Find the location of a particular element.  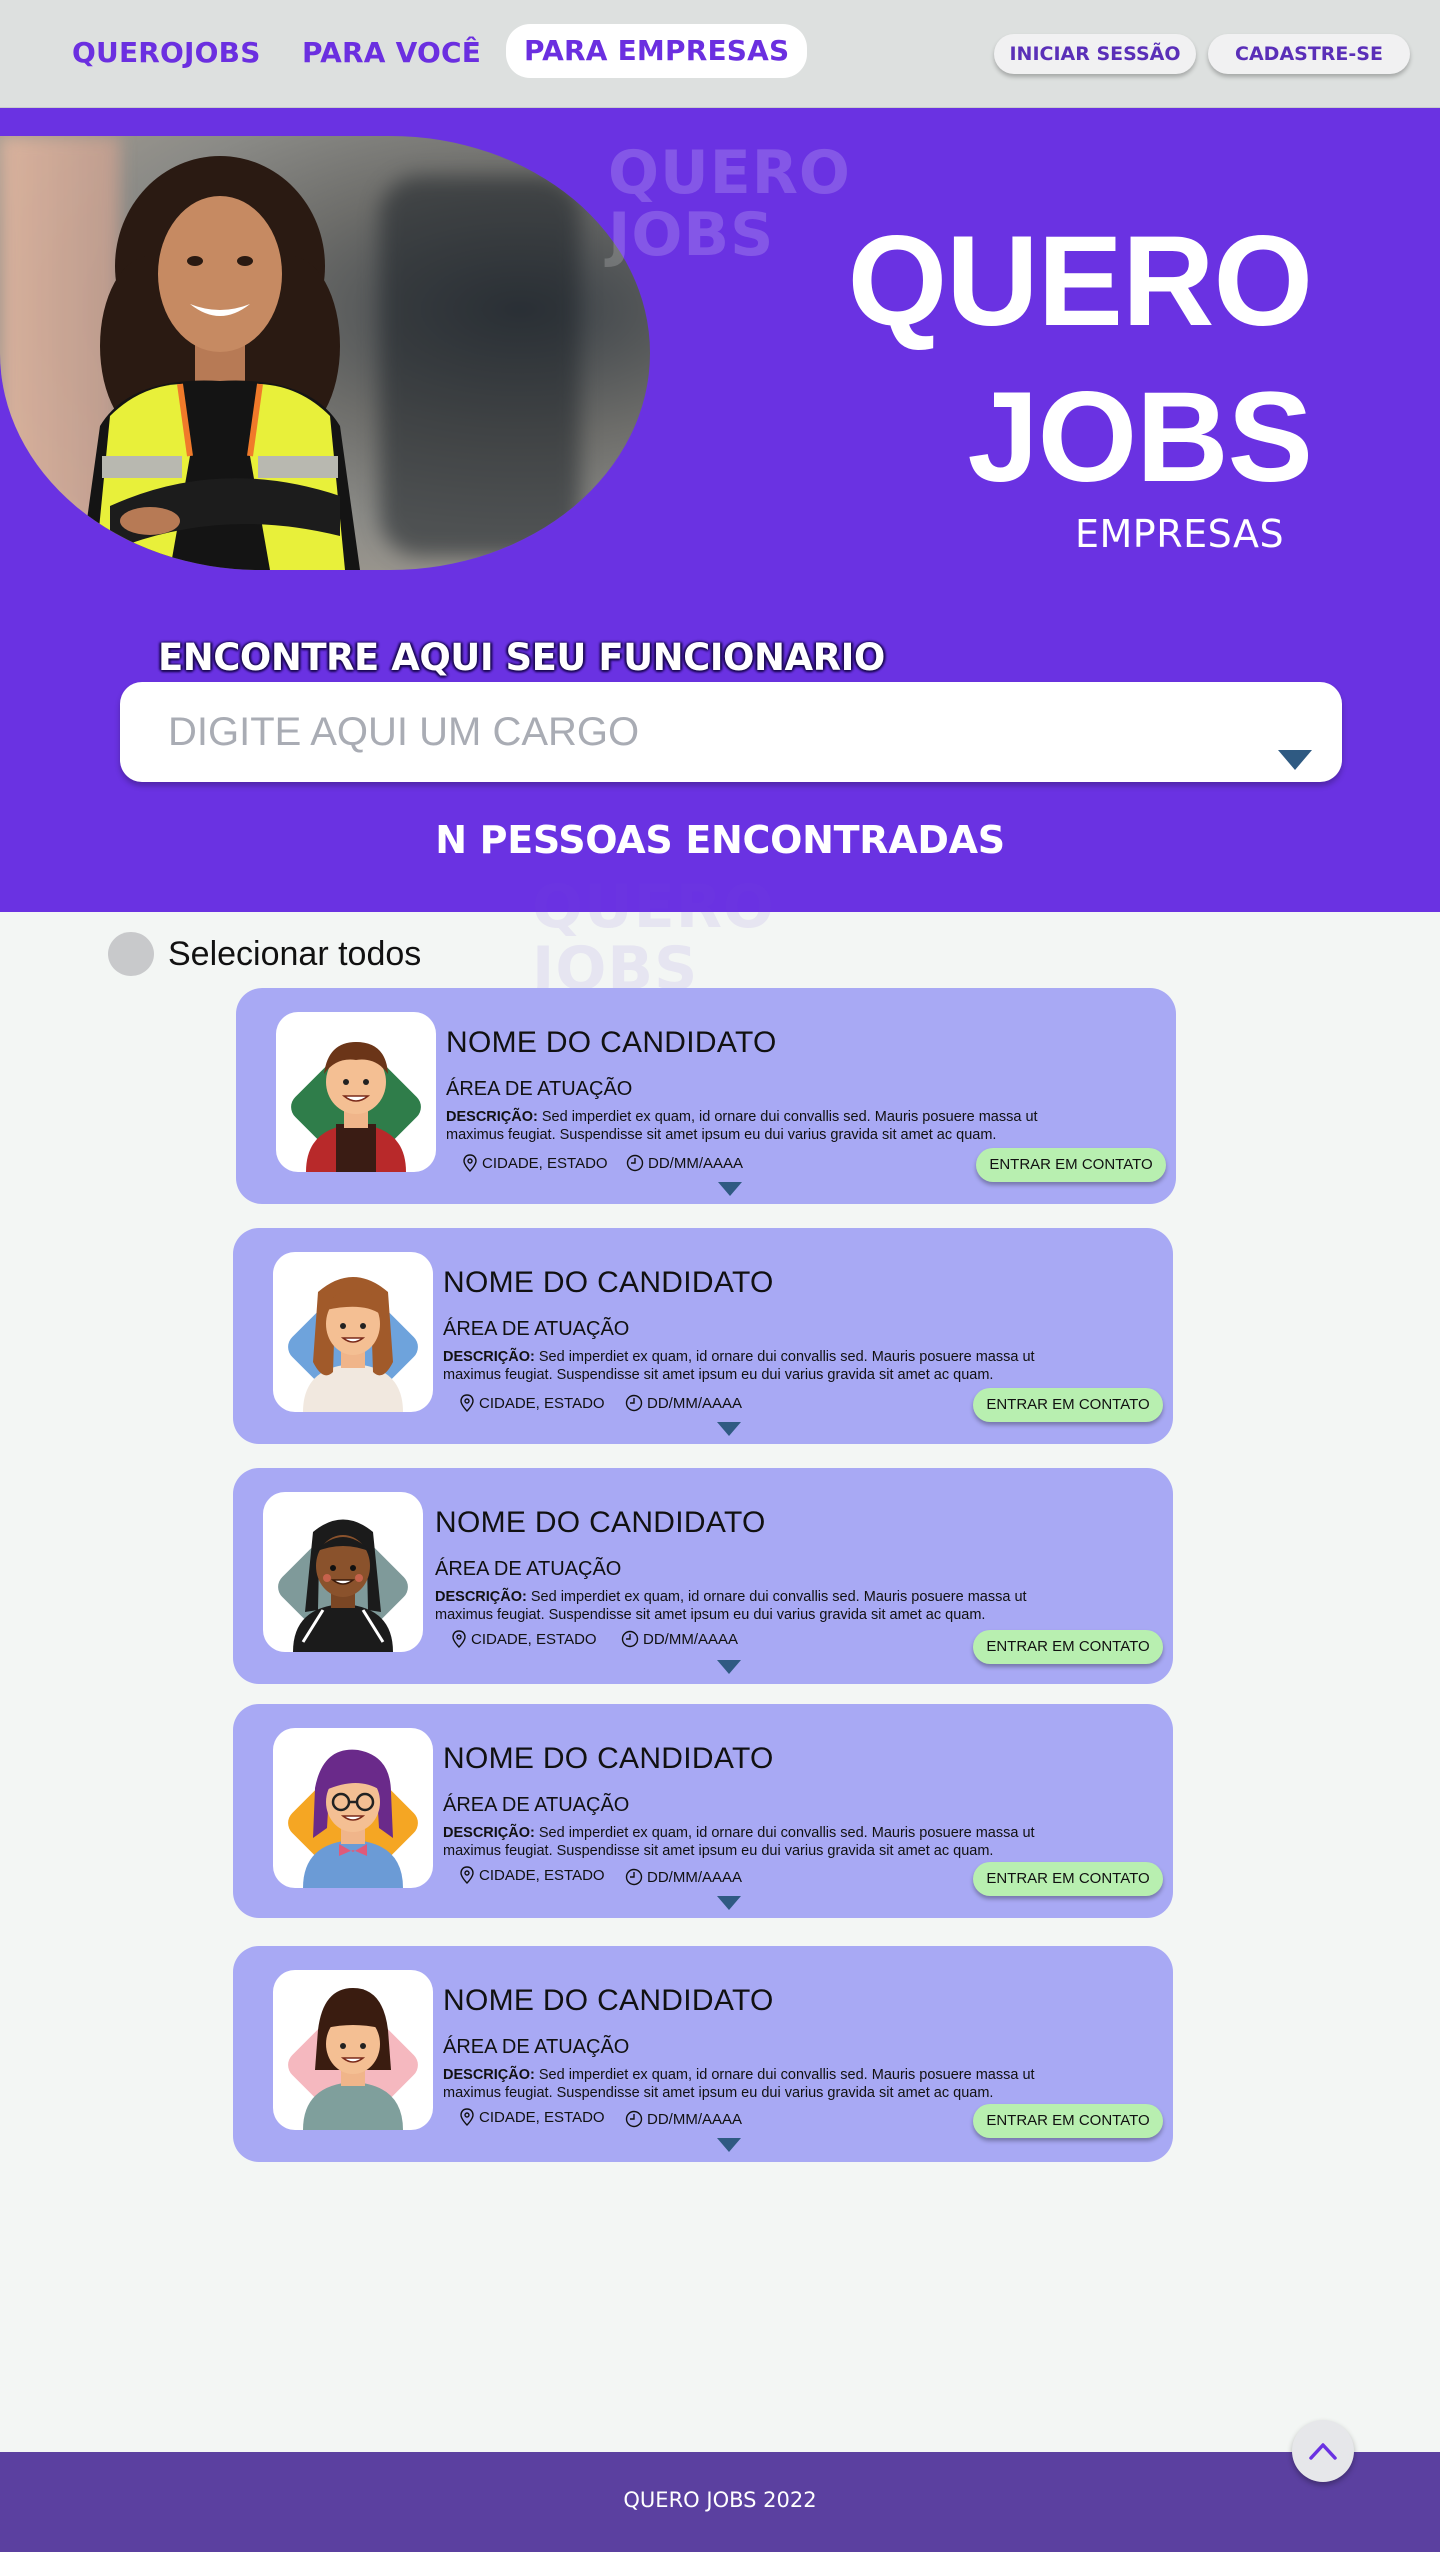

nav-link-para-empresas: PARA EMPRESAS is located at coordinates (657, 51).